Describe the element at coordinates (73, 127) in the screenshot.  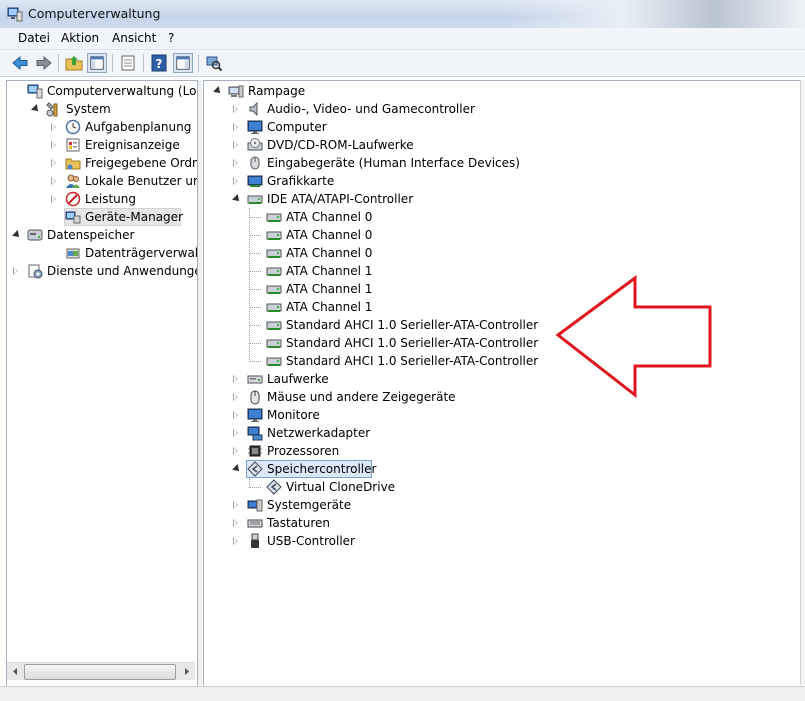
I see `clock-icon` at that location.